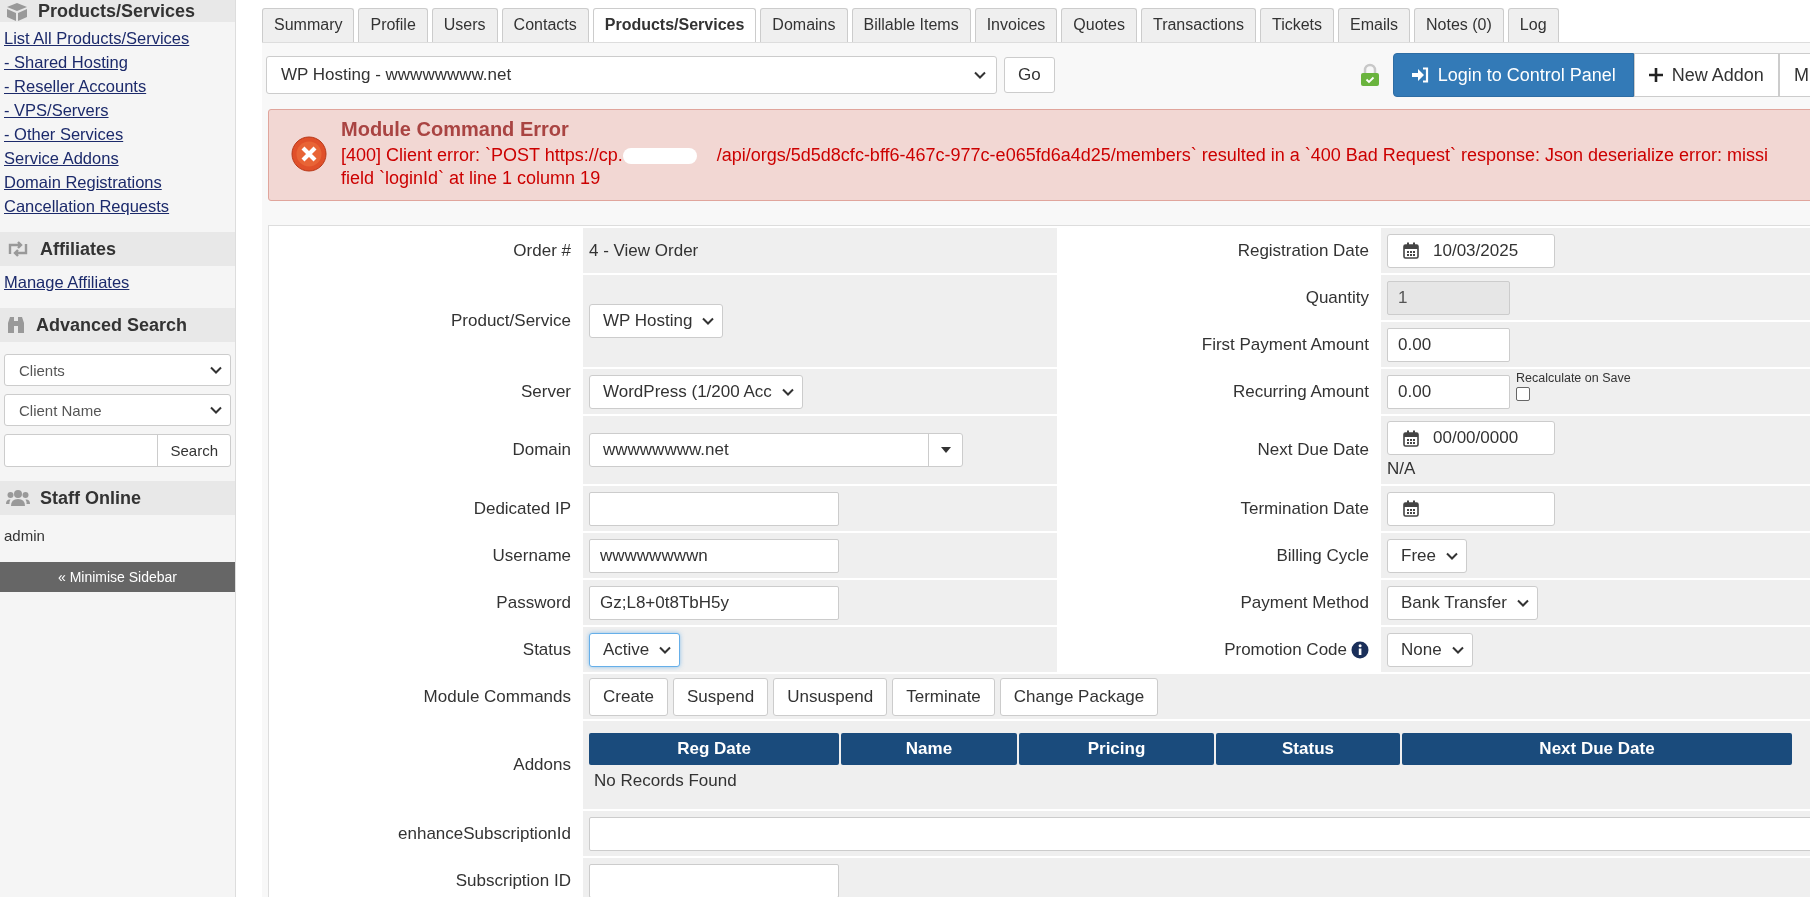 The image size is (1810, 897). I want to click on date-field: 10/03/2025, so click(1471, 250).